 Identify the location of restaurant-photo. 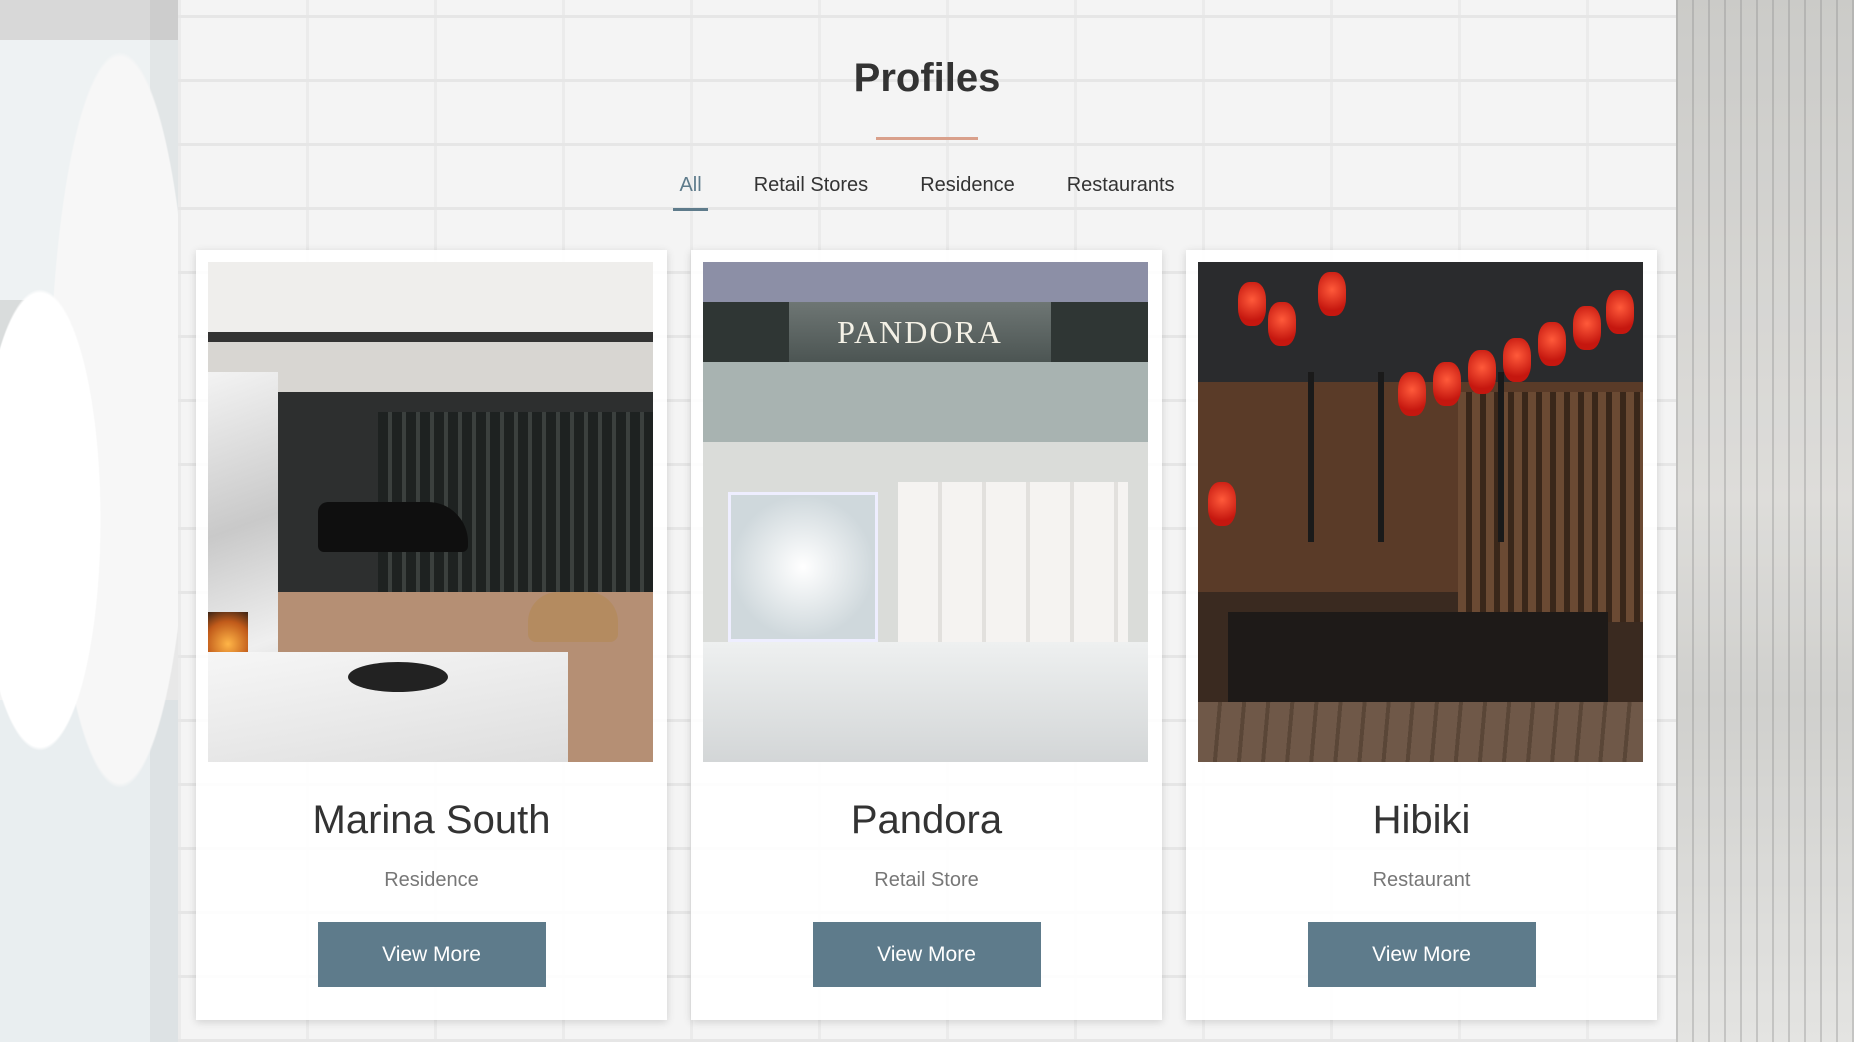
(1420, 512).